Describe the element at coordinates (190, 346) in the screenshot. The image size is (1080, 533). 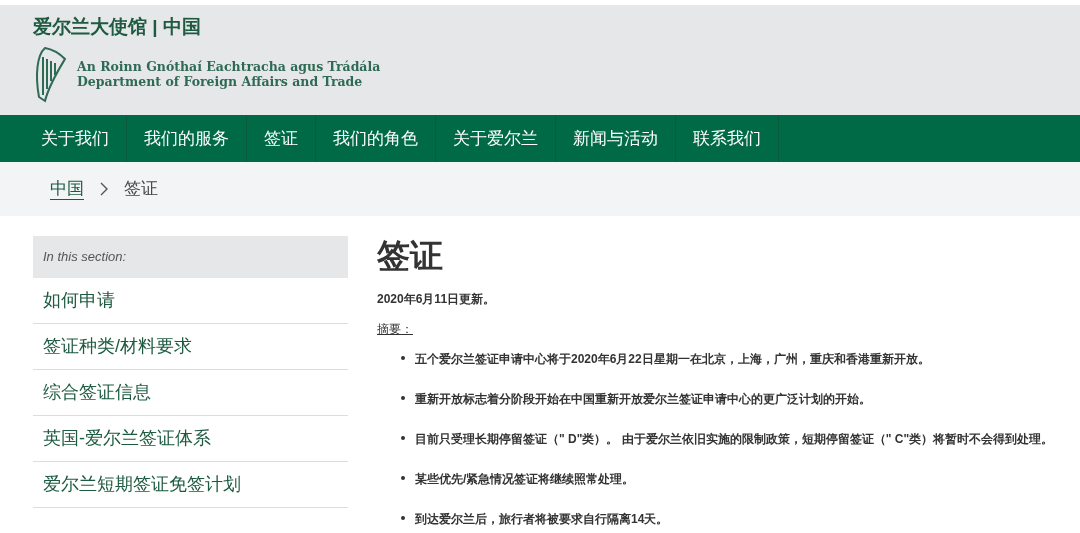
I see `sidebar-item: 签证种类/材料要求` at that location.